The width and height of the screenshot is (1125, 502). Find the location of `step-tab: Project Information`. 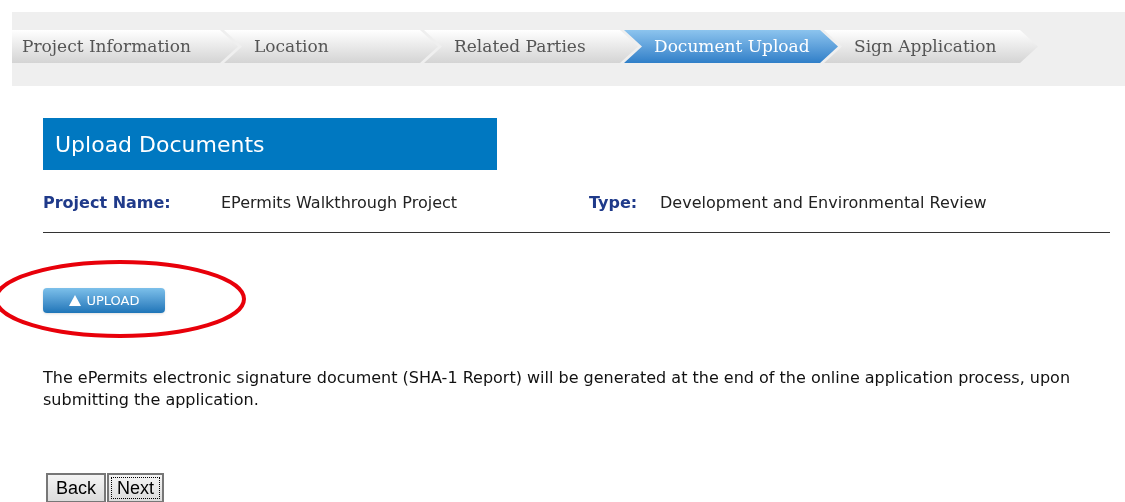

step-tab: Project Information is located at coordinates (125, 46).